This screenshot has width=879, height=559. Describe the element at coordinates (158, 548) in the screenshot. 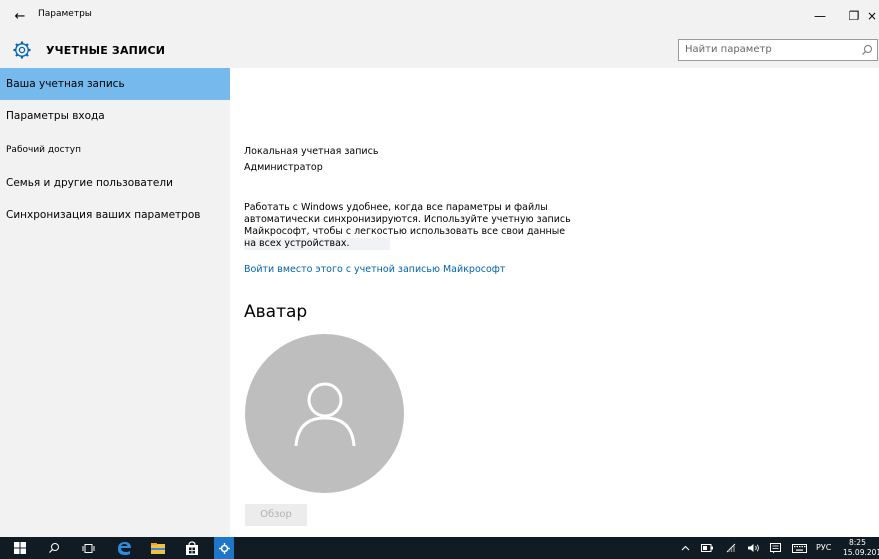

I see `file-explorer-icon` at that location.